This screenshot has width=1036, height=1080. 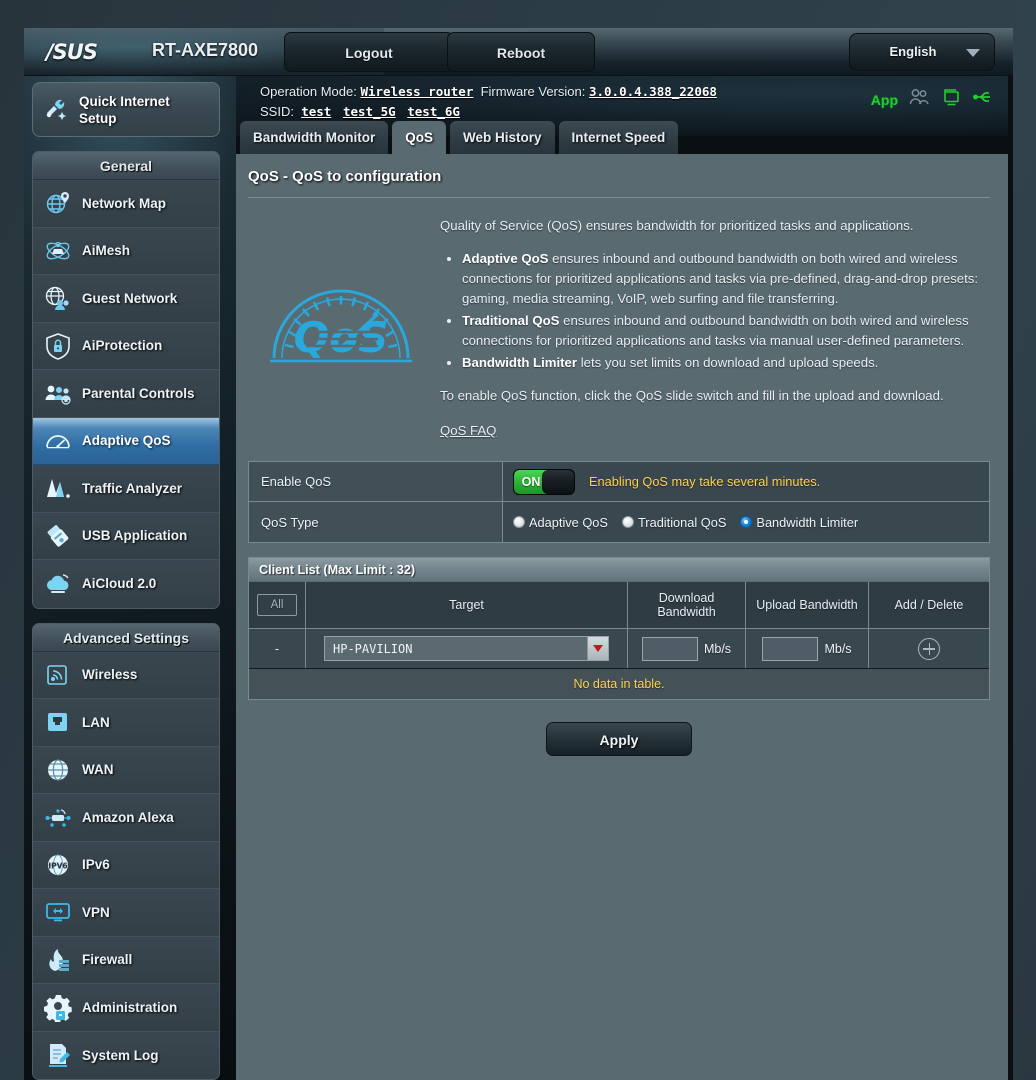 I want to click on monitor-screen-icon, so click(x=950, y=99).